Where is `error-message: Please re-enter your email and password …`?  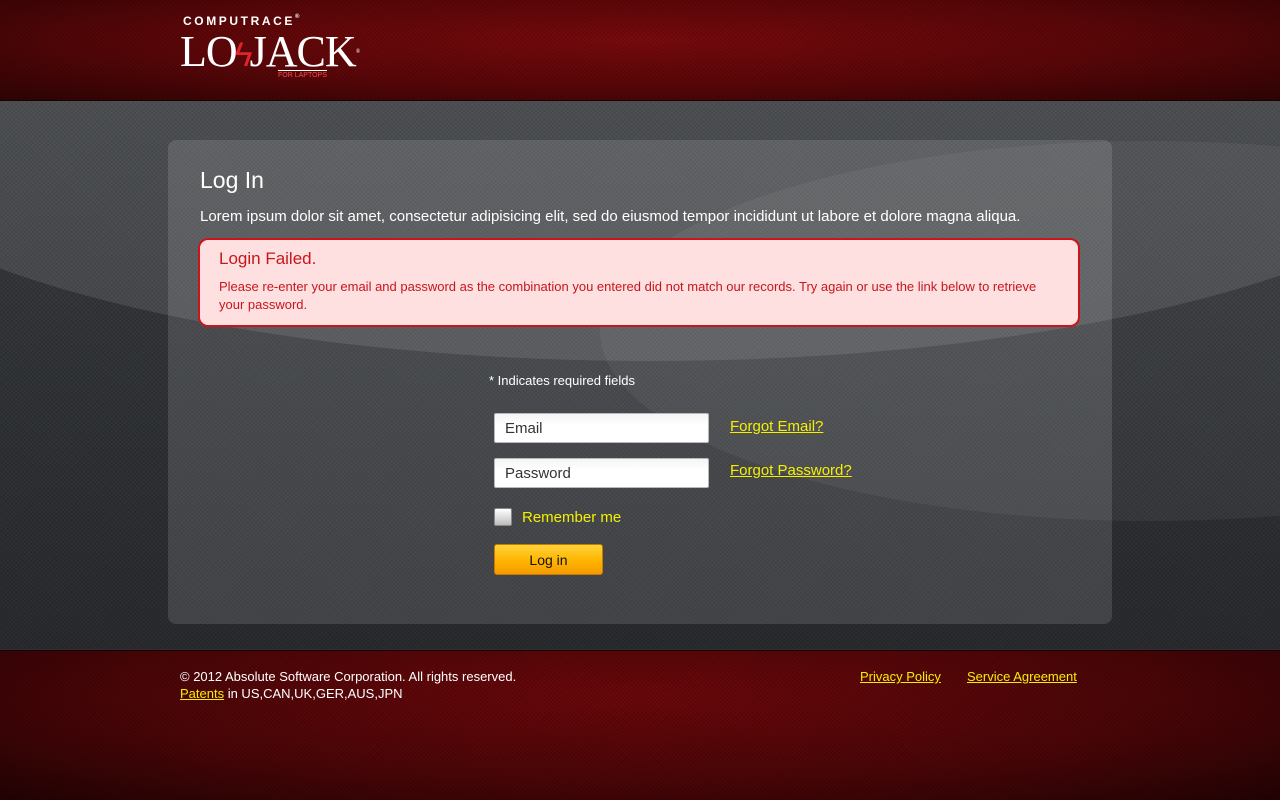 error-message: Please re-enter your email and password … is located at coordinates (628, 295).